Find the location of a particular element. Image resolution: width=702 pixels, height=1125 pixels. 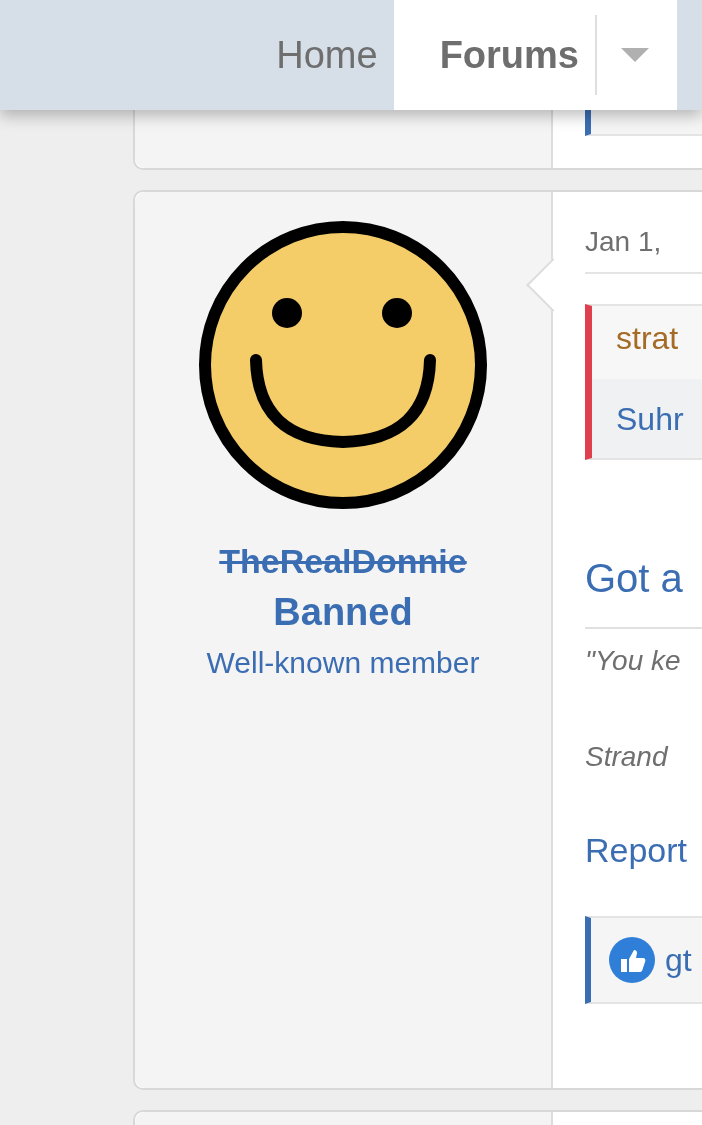

report-link: Report is located at coordinates (643, 850).